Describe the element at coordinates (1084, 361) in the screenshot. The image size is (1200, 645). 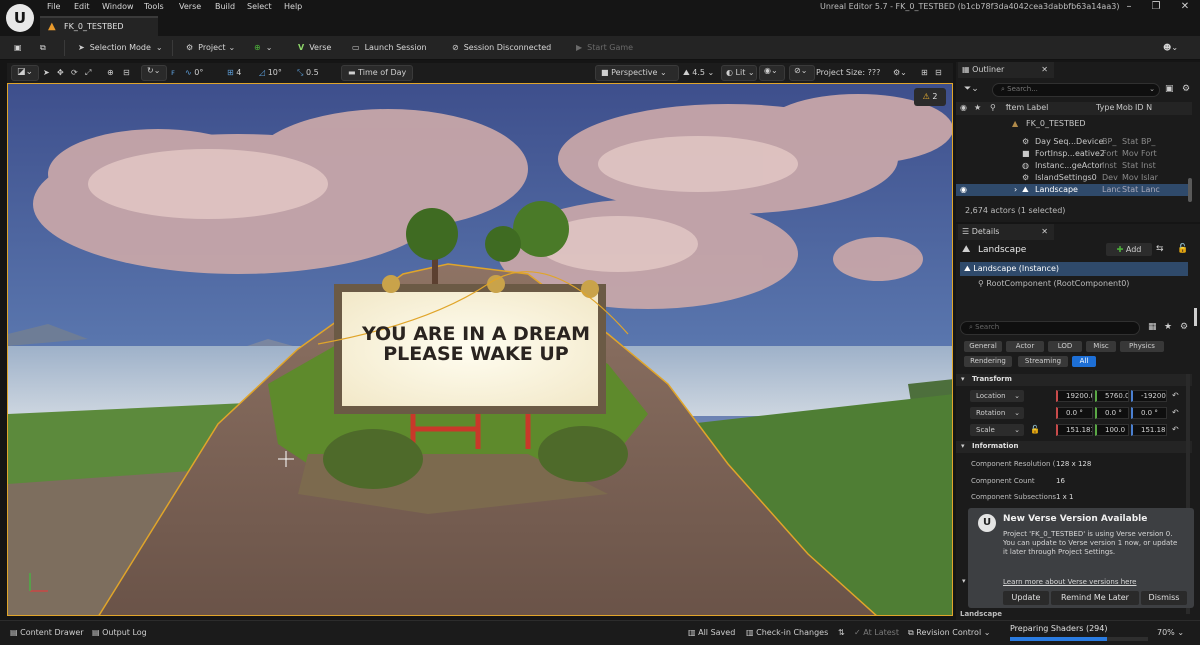
I see `filter-all: All` at that location.